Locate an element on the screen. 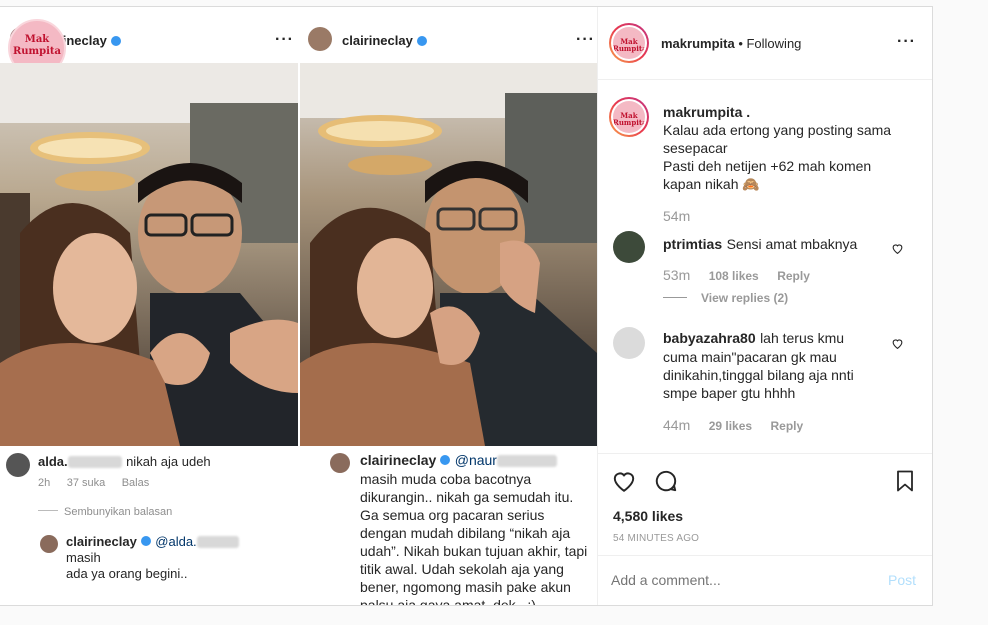 This screenshot has height=625, width=988. caption-line-3: Pasti deh netijen +62 mah komen is located at coordinates (767, 166).